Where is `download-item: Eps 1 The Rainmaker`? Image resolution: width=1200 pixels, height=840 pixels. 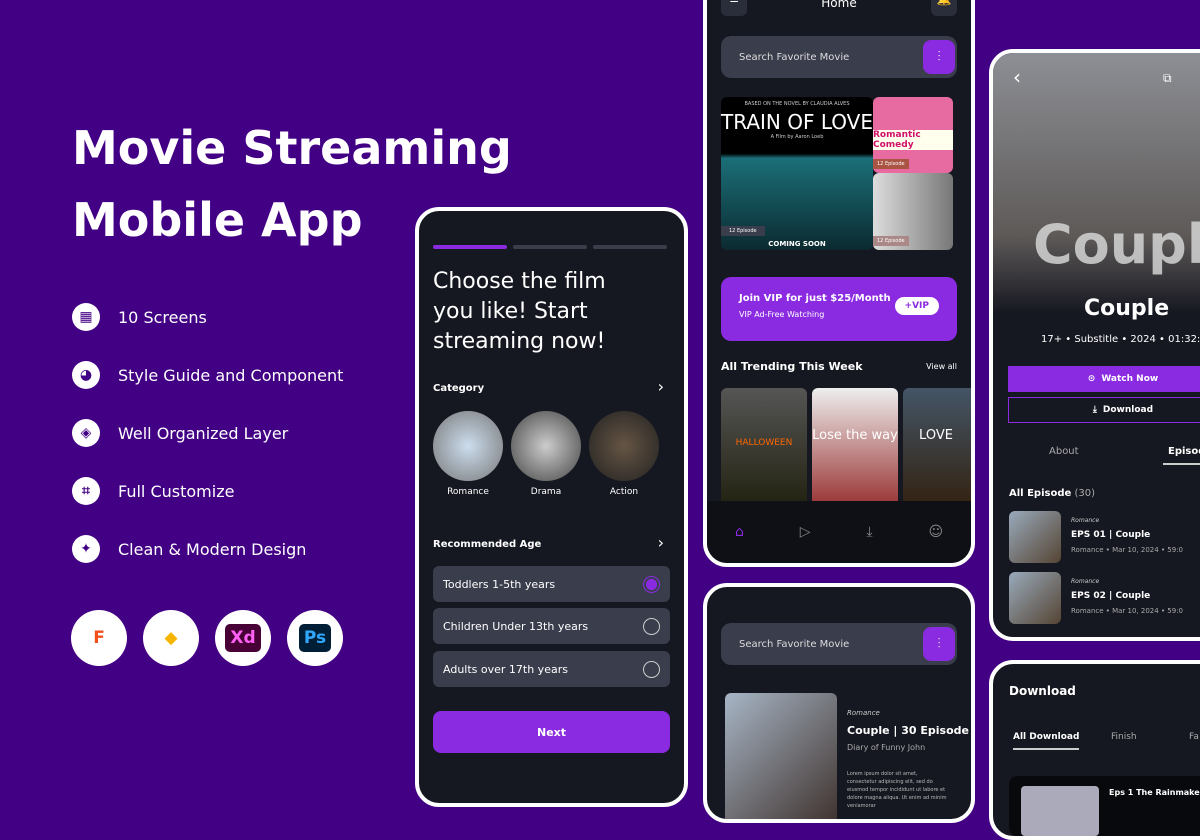
download-item: Eps 1 The Rainmaker is located at coordinates (1104, 806).